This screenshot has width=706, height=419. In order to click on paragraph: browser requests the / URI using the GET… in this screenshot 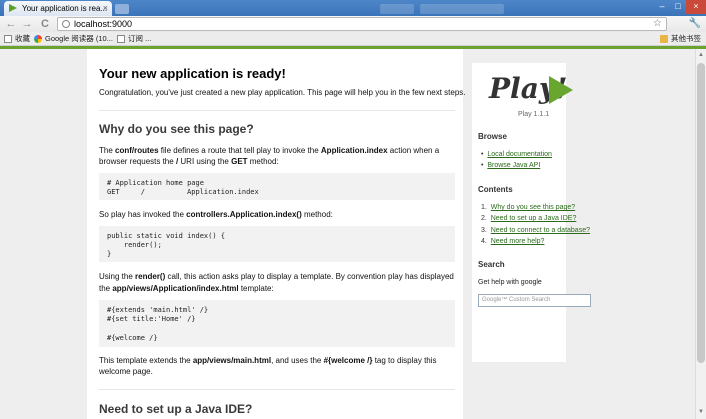, I will do `click(189, 161)`.